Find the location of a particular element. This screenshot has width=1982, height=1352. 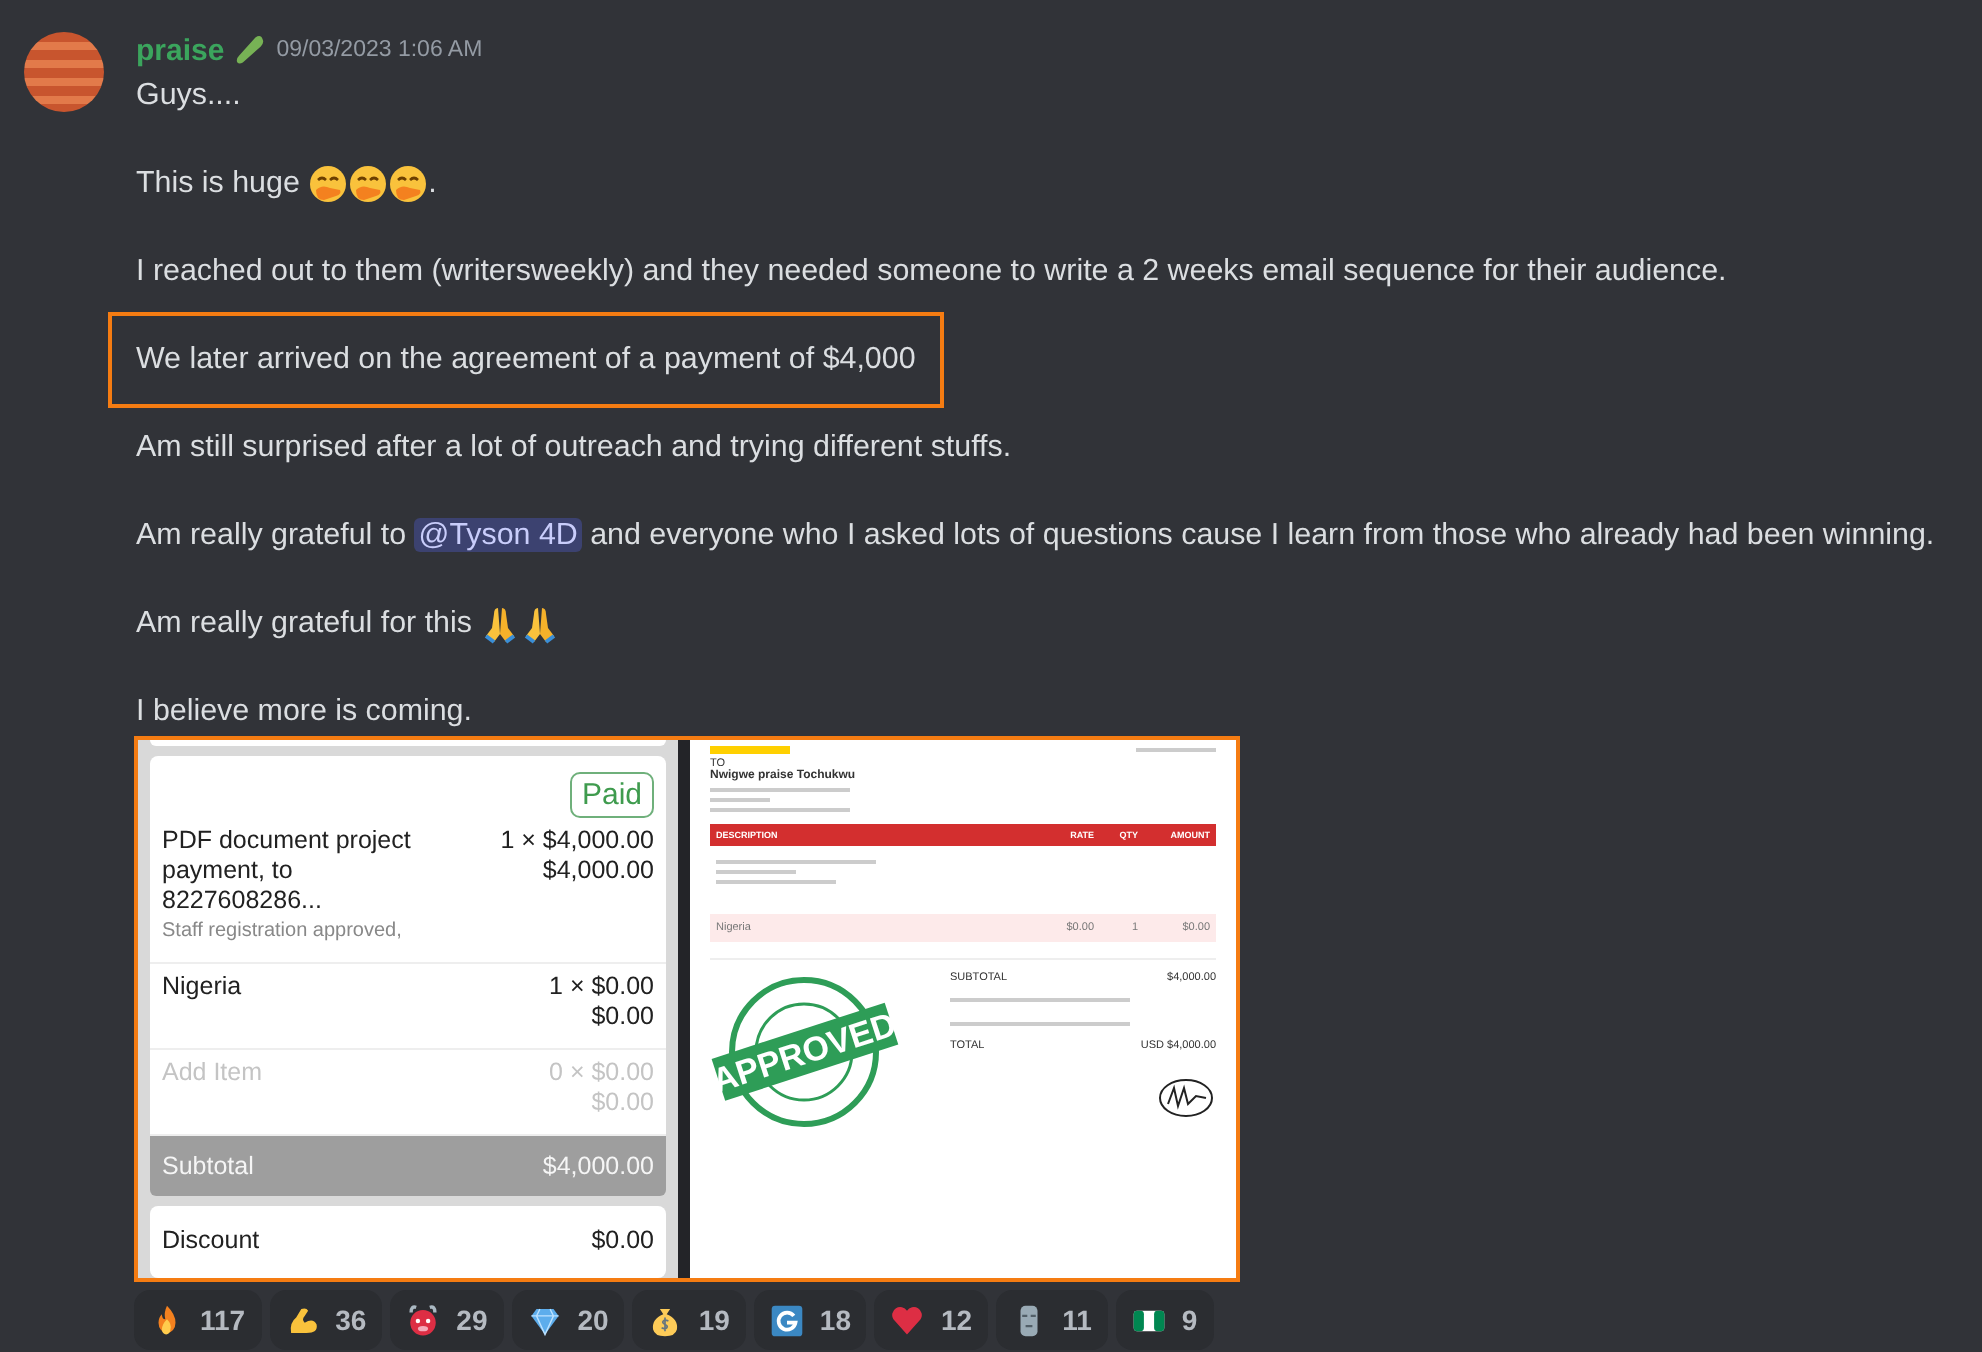

username: praise is located at coordinates (180, 50).